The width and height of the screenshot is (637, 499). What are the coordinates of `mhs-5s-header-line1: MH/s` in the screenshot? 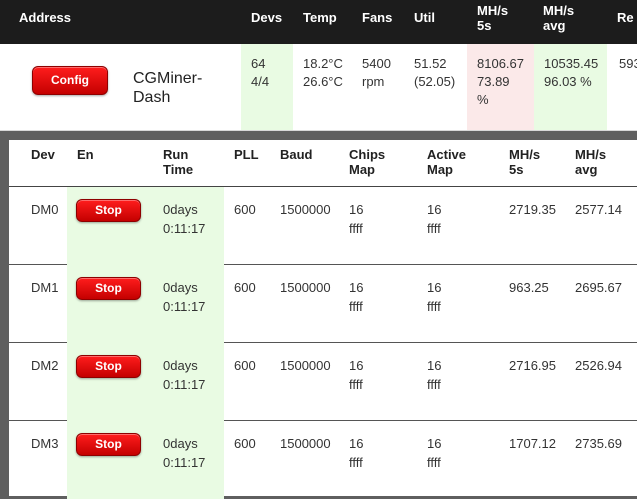 It's located at (525, 154).